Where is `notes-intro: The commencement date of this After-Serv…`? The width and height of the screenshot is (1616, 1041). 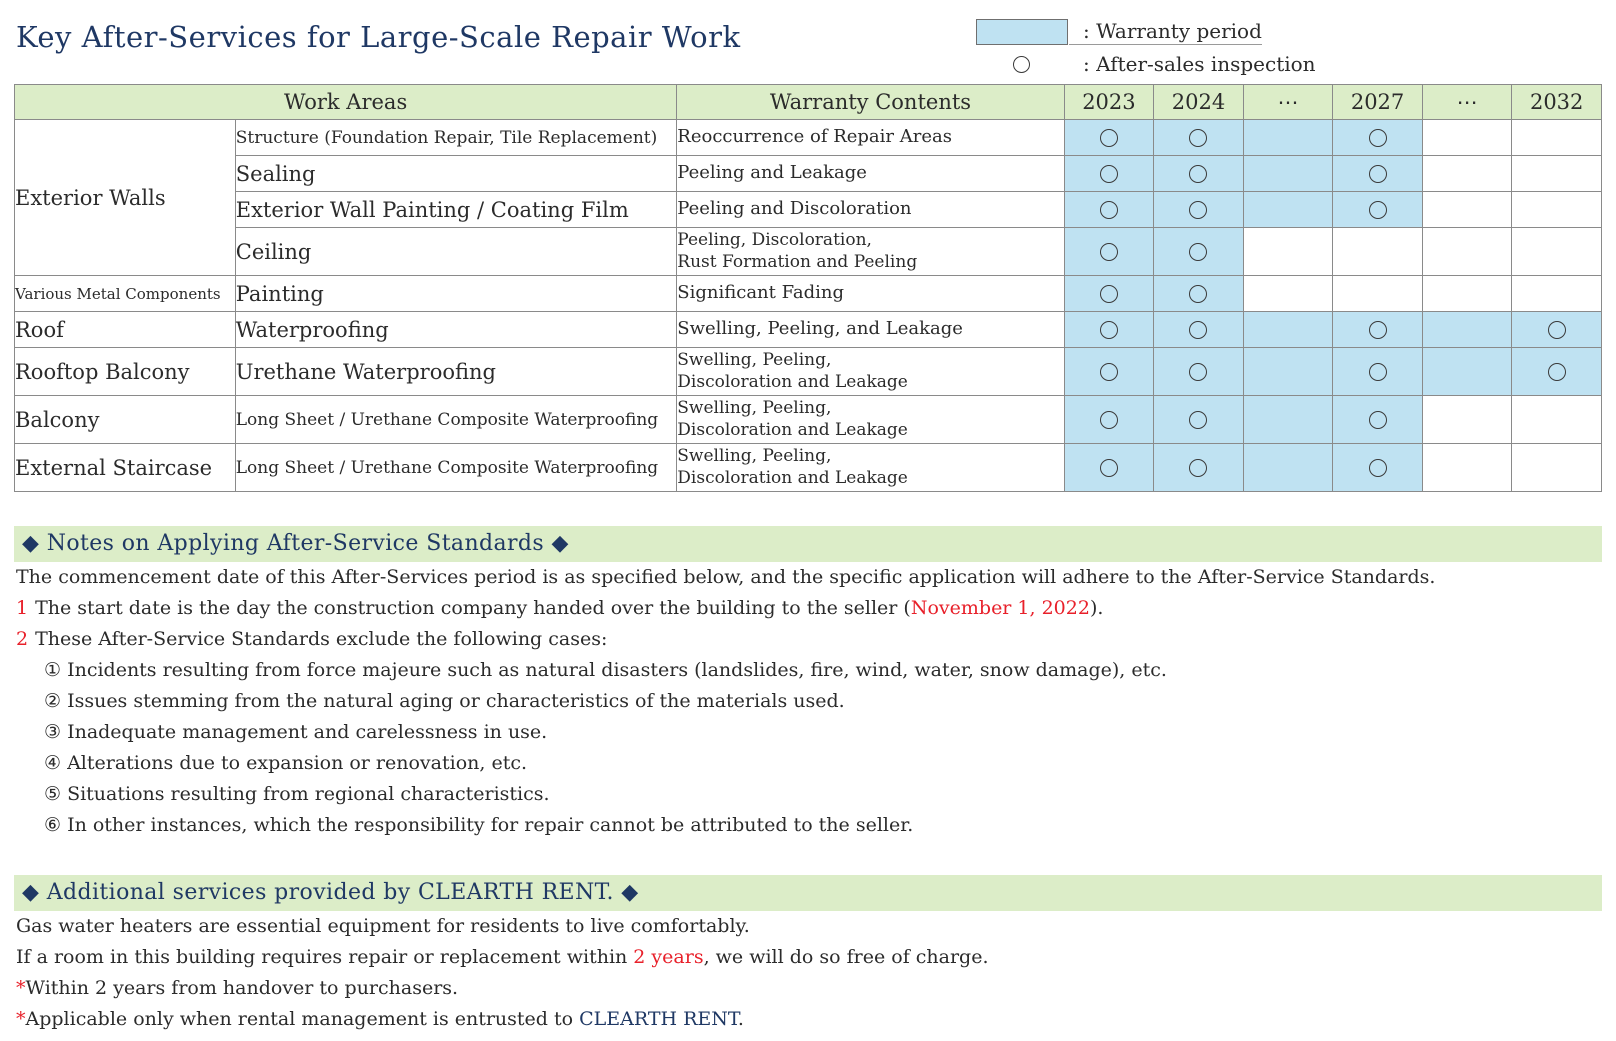 notes-intro: The commencement date of this After-Serv… is located at coordinates (726, 577).